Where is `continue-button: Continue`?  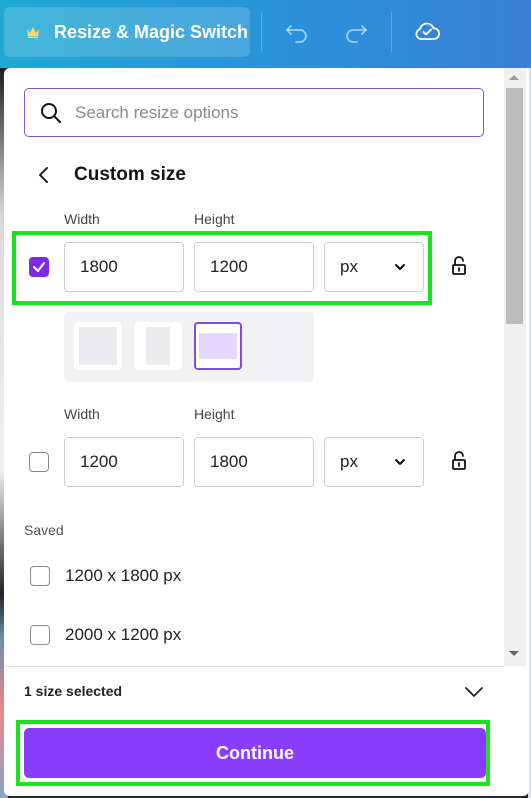 continue-button: Continue is located at coordinates (255, 753).